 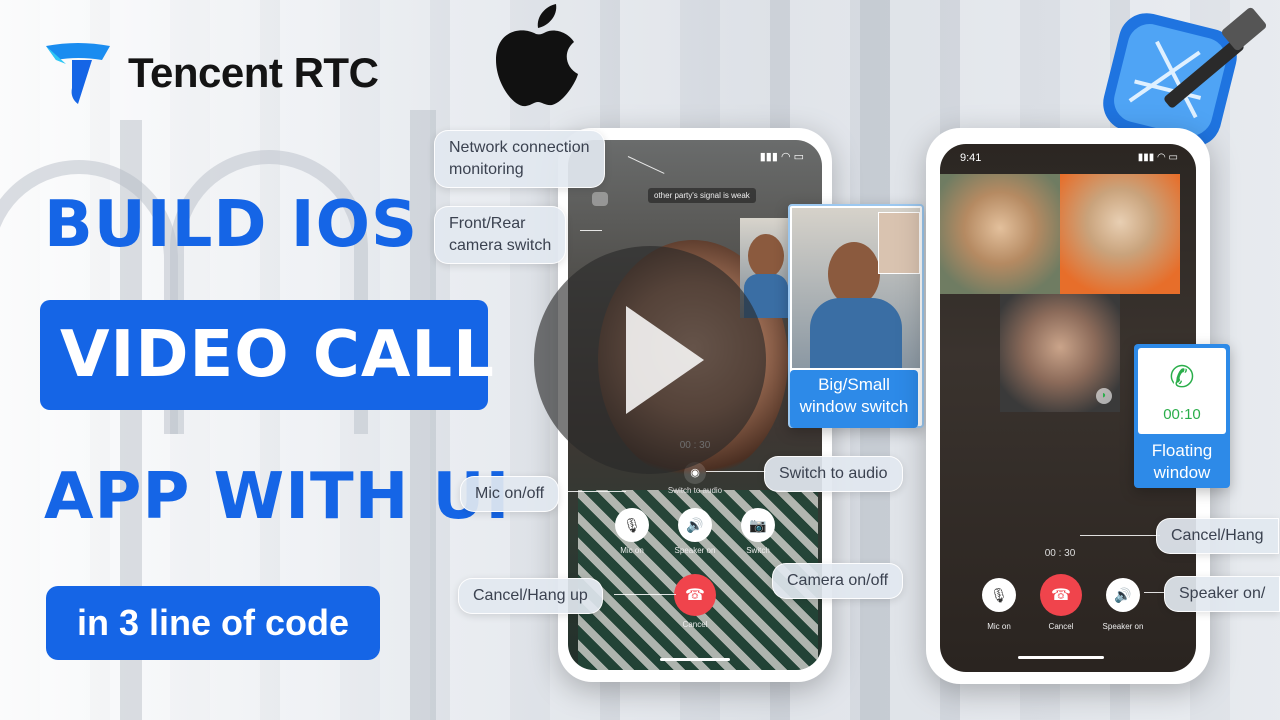 What do you see at coordinates (702, 195) in the screenshot?
I see `signal-warning-banner: other party's signal is weak` at bounding box center [702, 195].